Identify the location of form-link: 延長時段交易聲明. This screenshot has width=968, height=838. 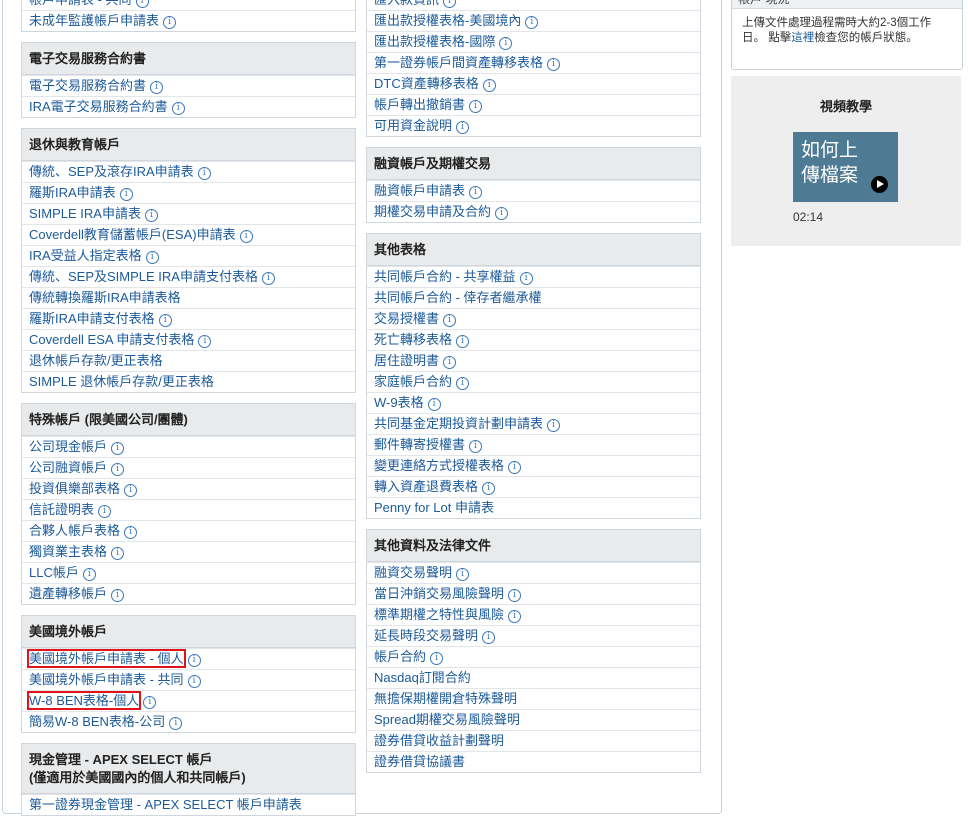
(426, 635).